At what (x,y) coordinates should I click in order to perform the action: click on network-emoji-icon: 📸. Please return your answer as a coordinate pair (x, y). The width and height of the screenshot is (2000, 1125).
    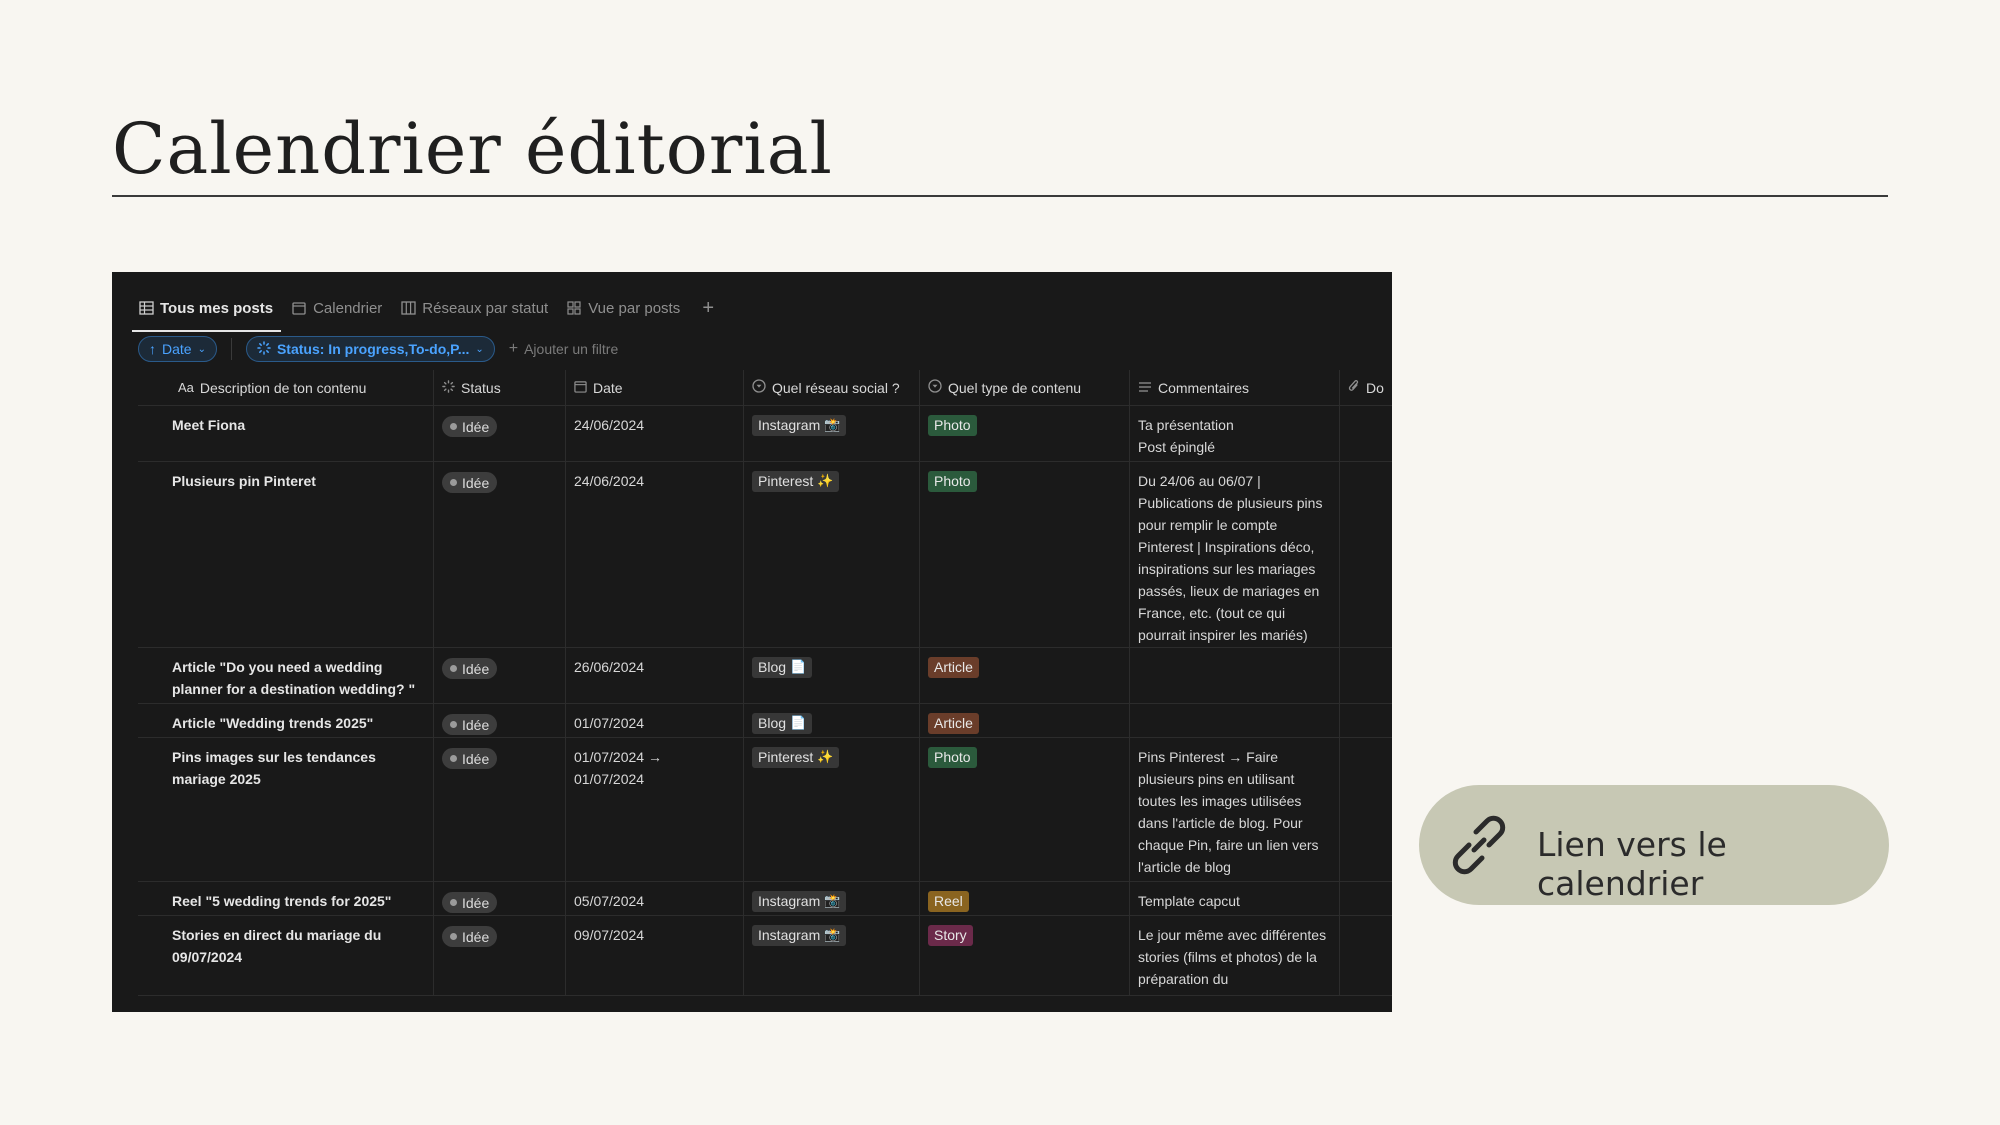
    Looking at the image, I should click on (832, 424).